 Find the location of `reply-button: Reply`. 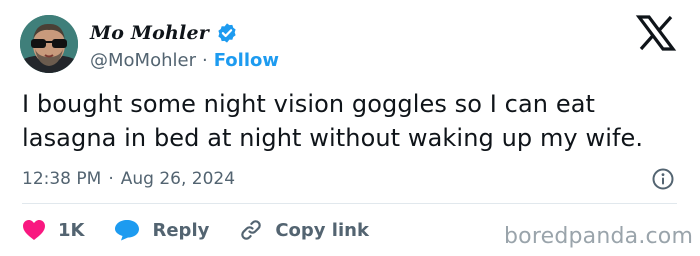

reply-button: Reply is located at coordinates (161, 230).